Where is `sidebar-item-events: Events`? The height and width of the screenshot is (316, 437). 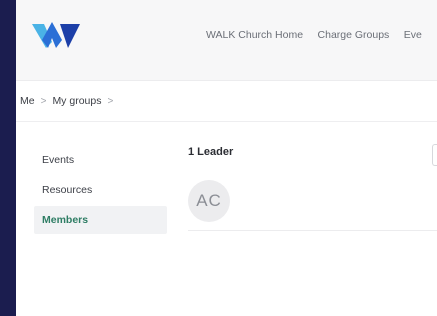
sidebar-item-events: Events is located at coordinates (100, 160).